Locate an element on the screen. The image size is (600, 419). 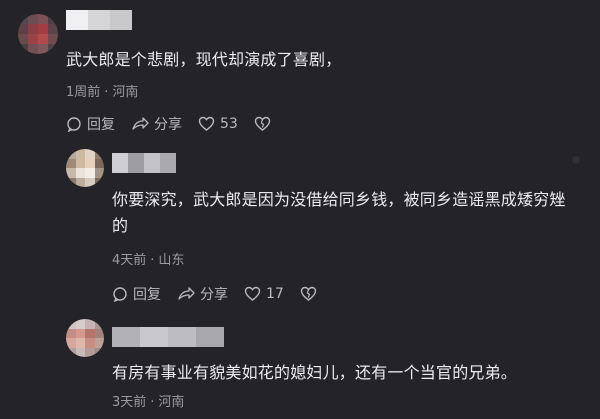
comment-text: 武大郎是个悲剧，现代却演成了喜剧， is located at coordinates (204, 59).